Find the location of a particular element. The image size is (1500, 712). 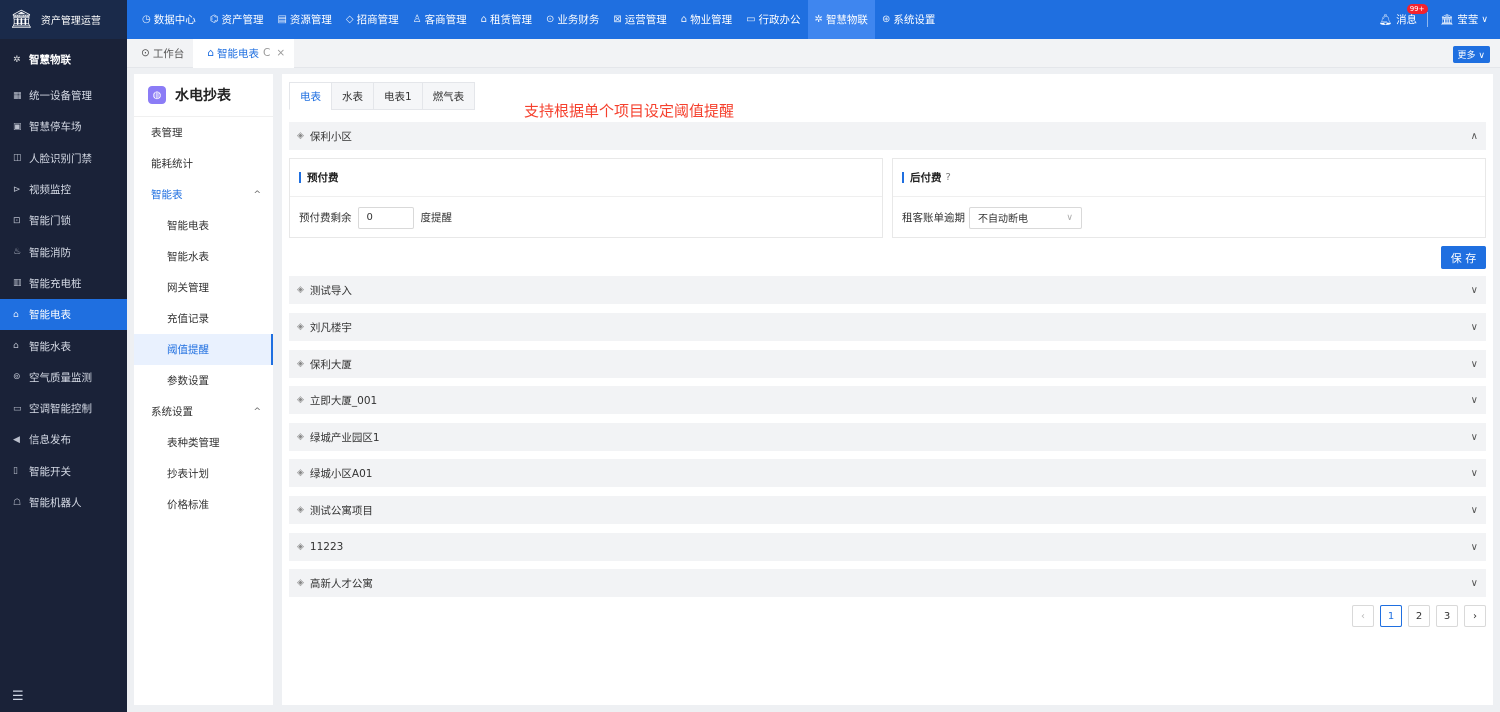

user-menu: 🏛 莹莹 ∨ is located at coordinates (1470, 19).